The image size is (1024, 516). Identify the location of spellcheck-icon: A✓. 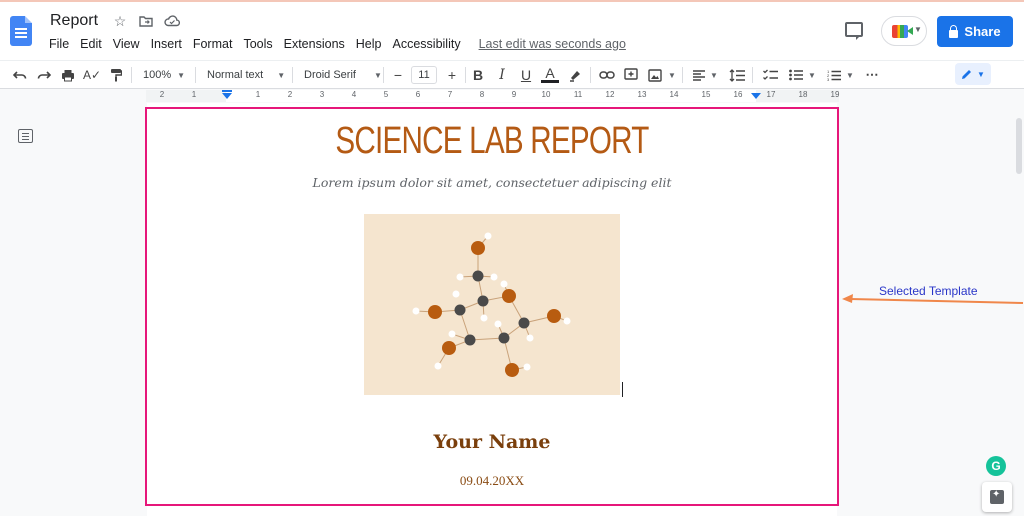
(92, 75).